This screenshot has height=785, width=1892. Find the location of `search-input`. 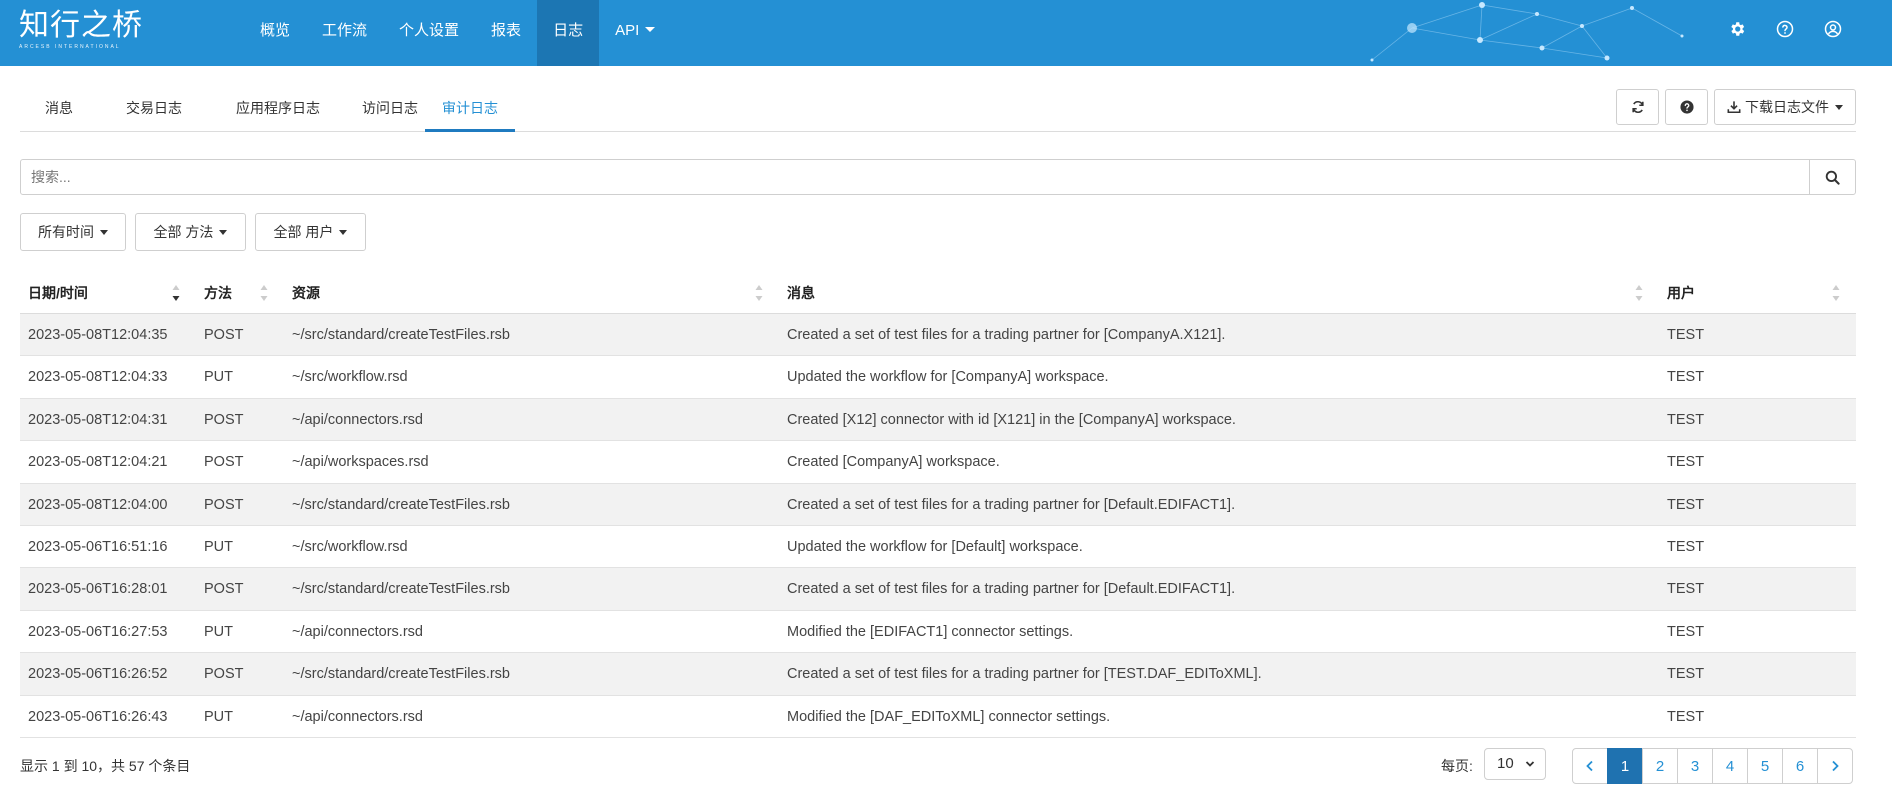

search-input is located at coordinates (915, 177).